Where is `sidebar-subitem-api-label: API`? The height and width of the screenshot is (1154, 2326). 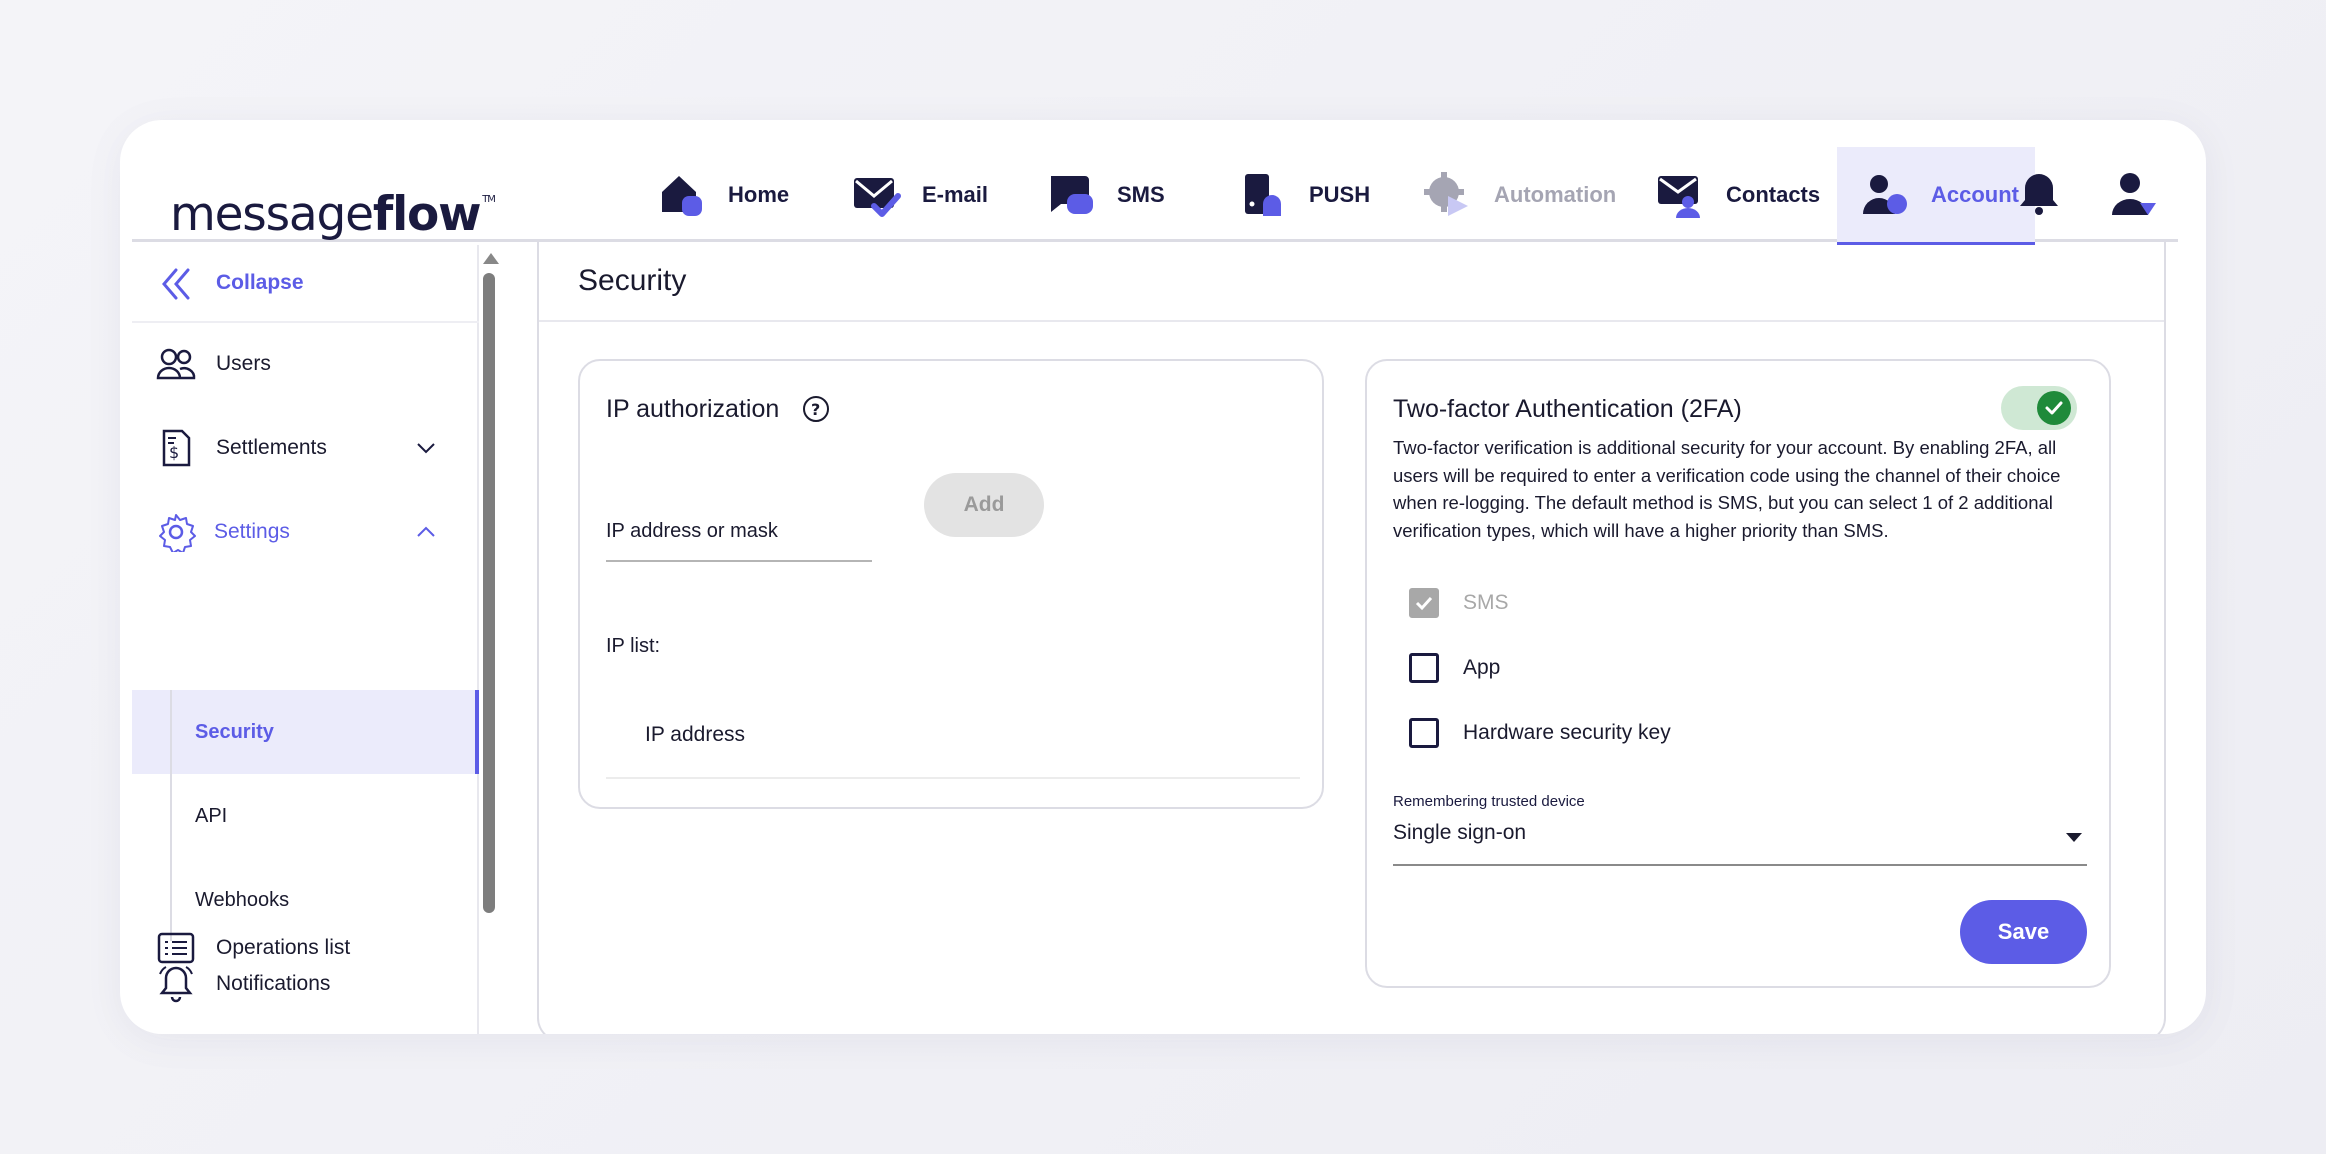
sidebar-subitem-api-label: API is located at coordinates (211, 815).